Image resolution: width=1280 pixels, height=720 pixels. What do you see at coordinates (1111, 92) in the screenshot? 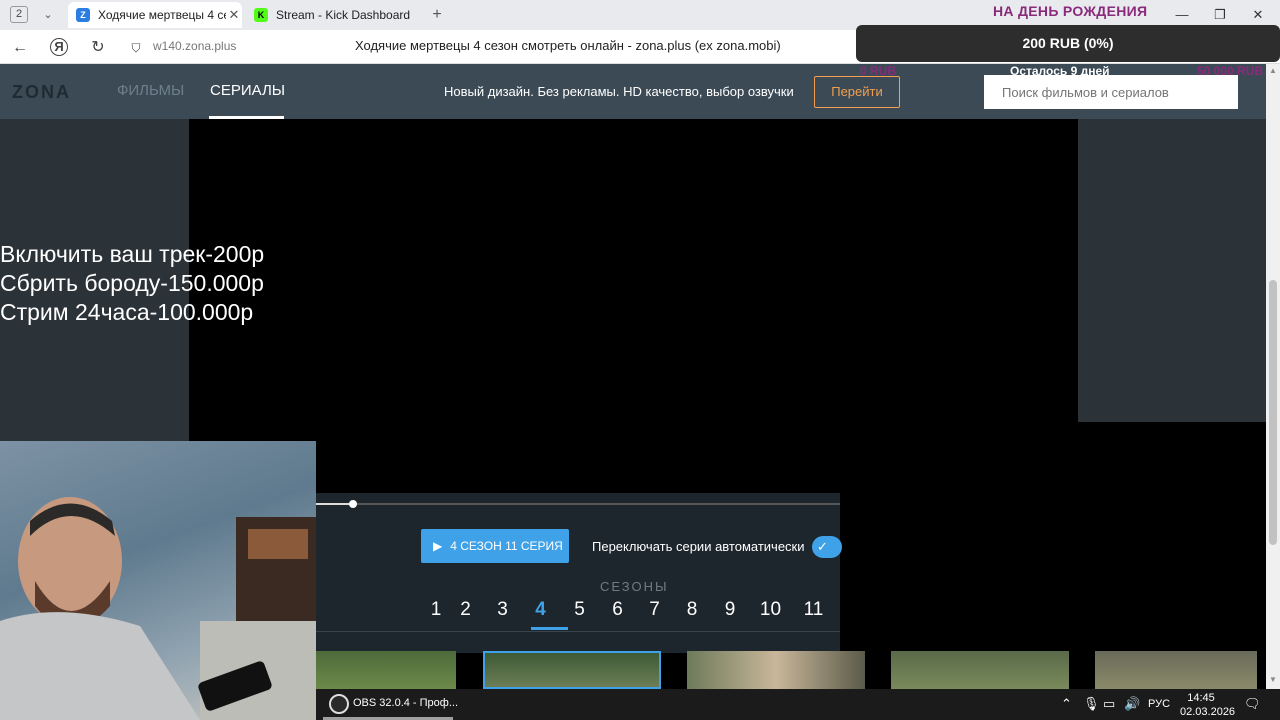
I see `search-input` at bounding box center [1111, 92].